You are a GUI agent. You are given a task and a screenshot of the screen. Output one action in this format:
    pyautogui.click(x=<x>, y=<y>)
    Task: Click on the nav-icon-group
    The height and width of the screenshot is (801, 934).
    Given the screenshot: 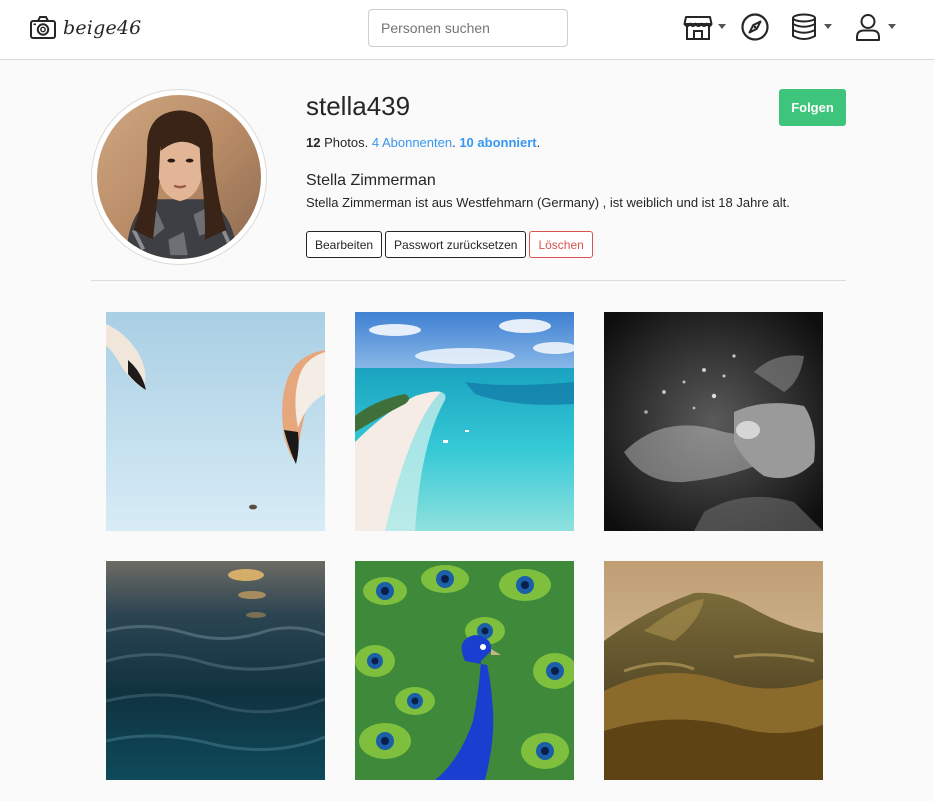 What is the action you would take?
    pyautogui.click(x=789, y=27)
    